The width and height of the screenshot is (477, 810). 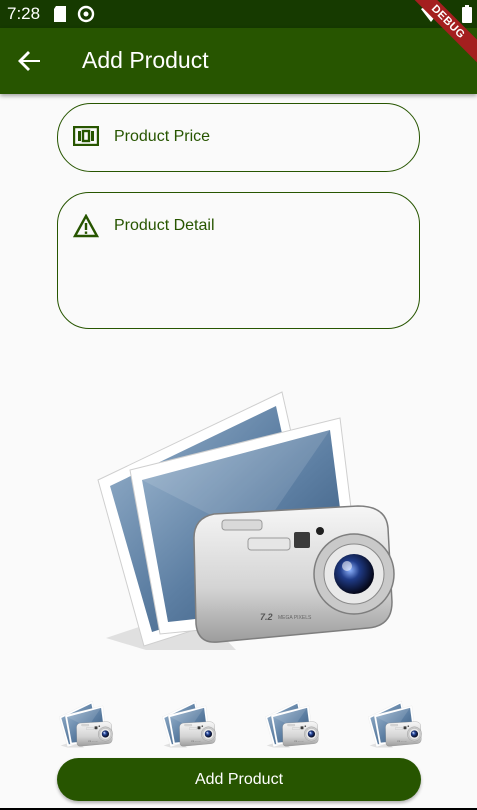 What do you see at coordinates (162, 136) in the screenshot?
I see `product-price-label: Product Price` at bounding box center [162, 136].